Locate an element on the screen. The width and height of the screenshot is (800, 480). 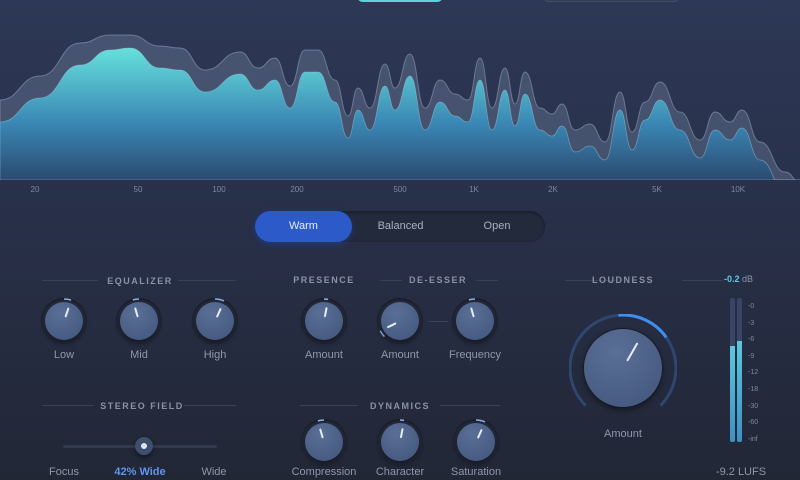
de-esser-frequency-knob-label: Frequency is located at coordinates (475, 355).